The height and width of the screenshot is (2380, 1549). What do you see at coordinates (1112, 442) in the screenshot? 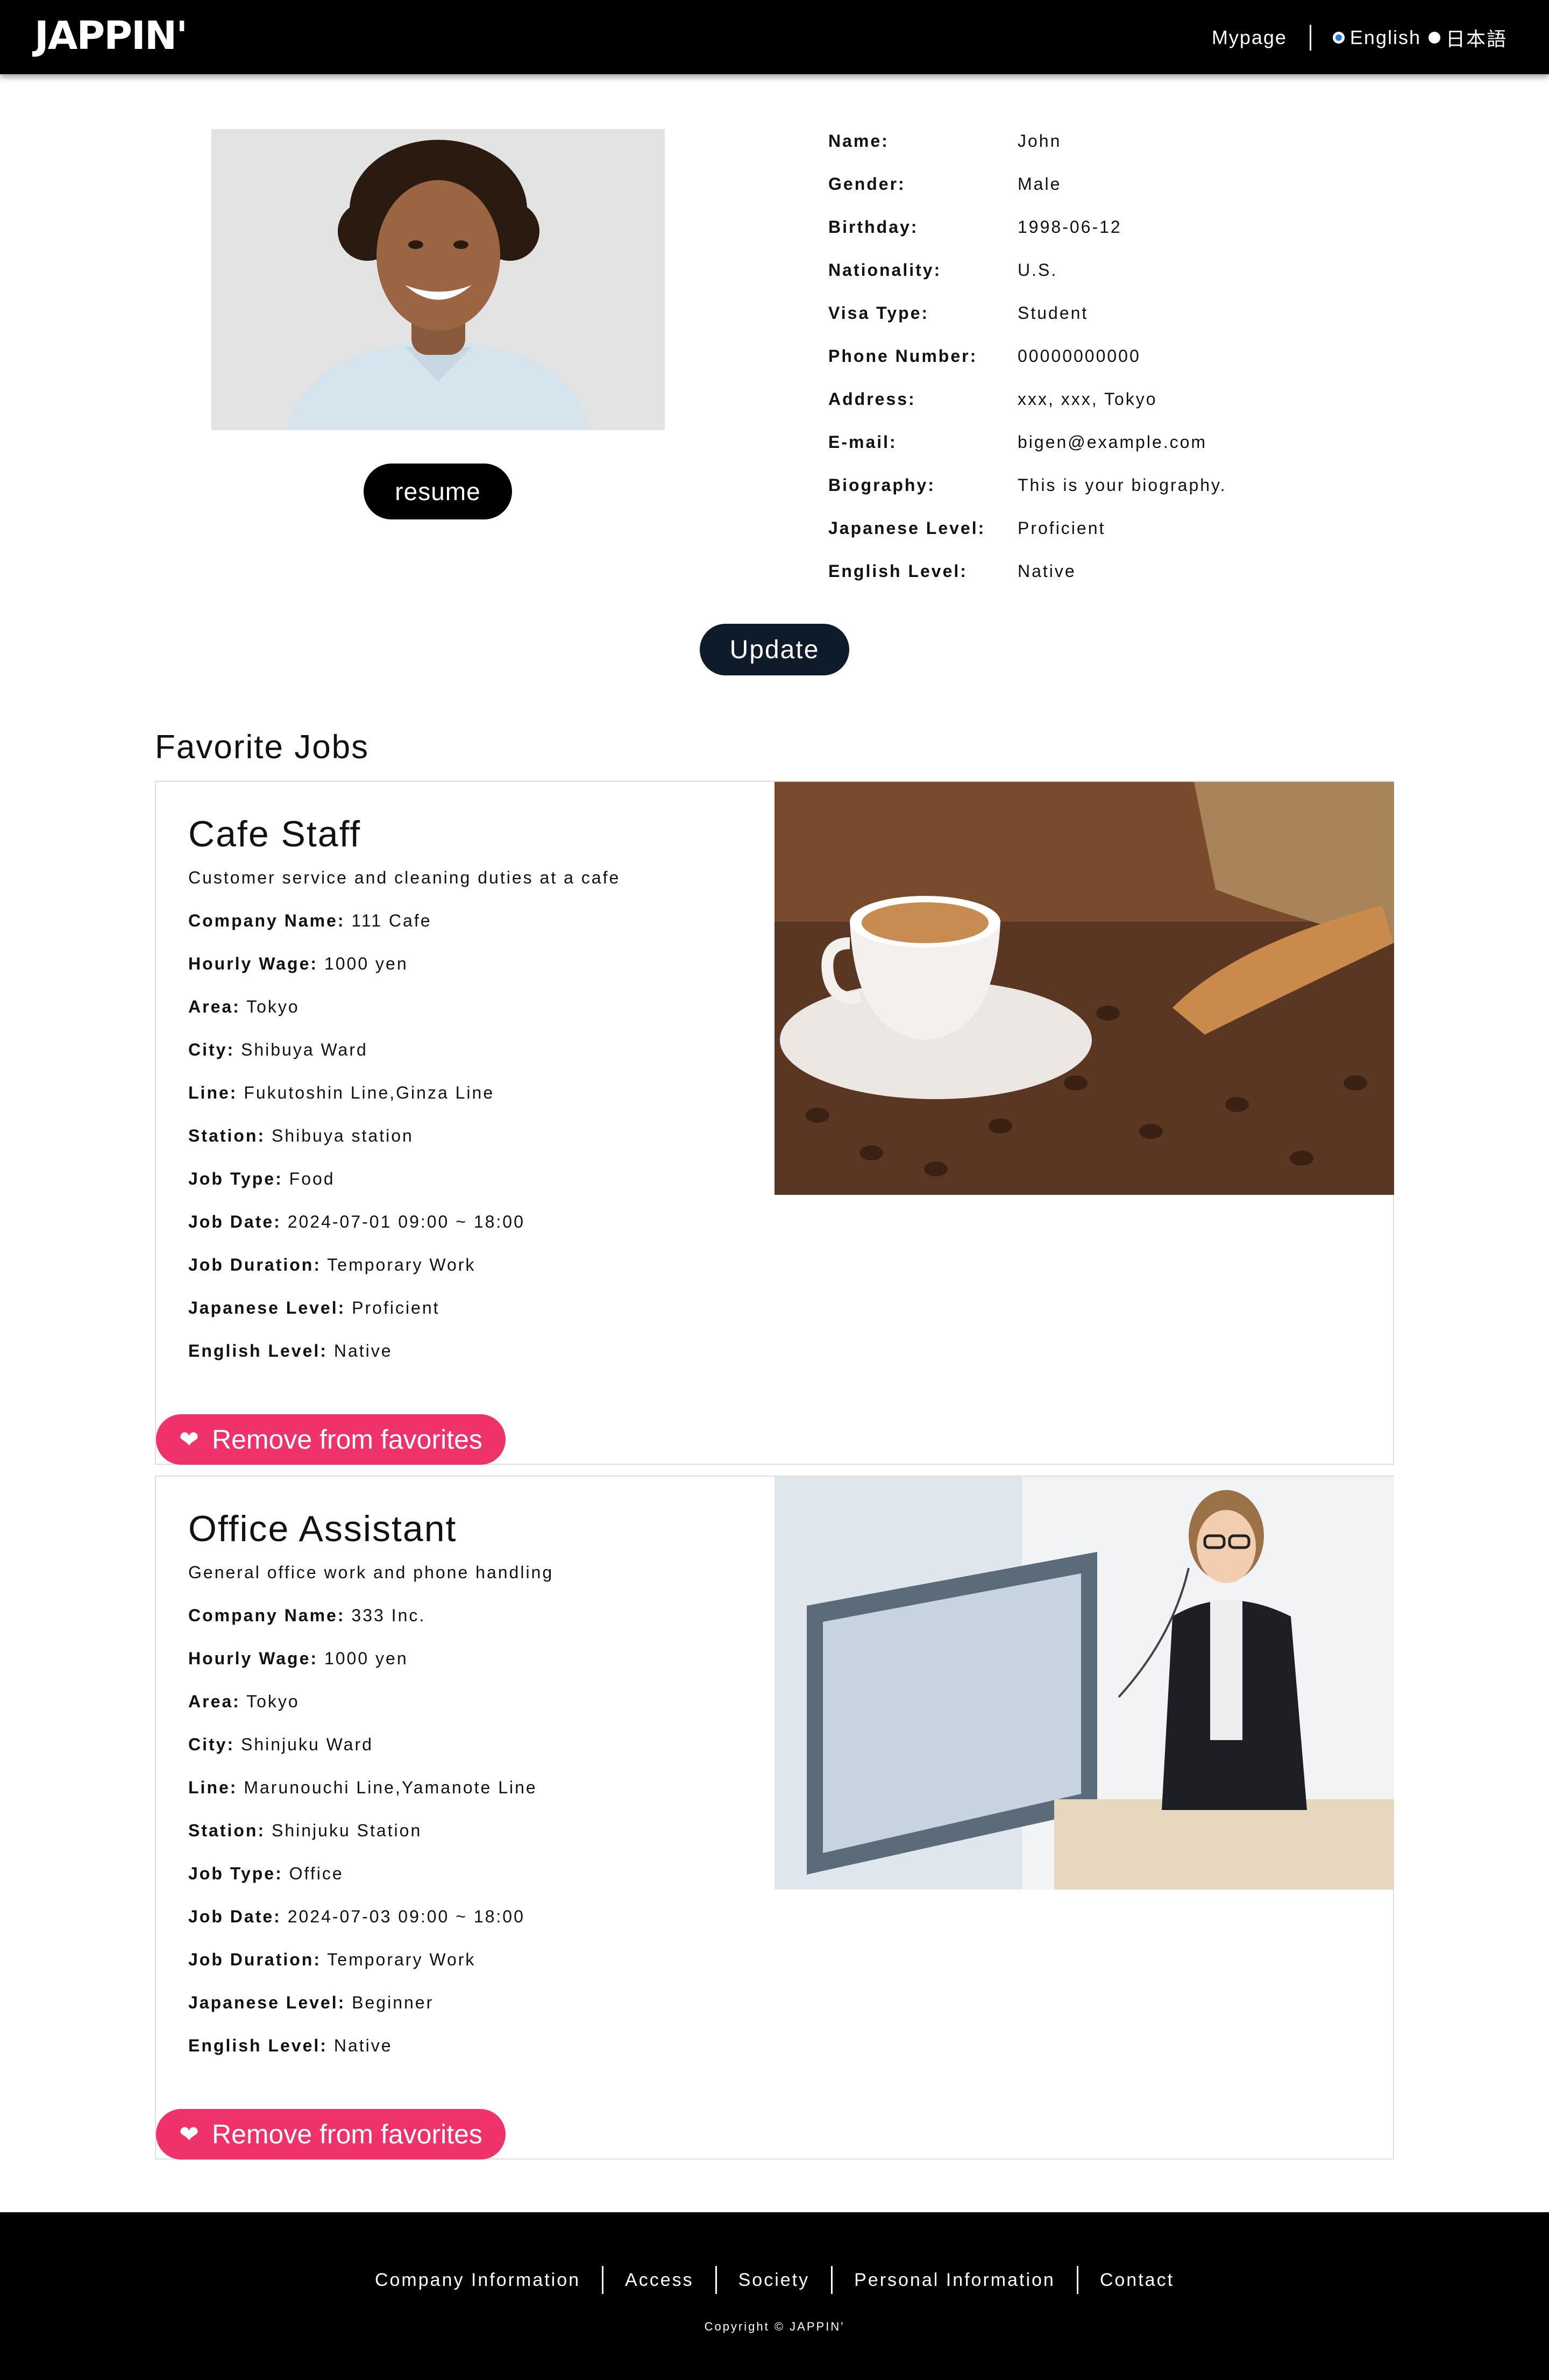
I see `info-value: bigen@example.com` at bounding box center [1112, 442].